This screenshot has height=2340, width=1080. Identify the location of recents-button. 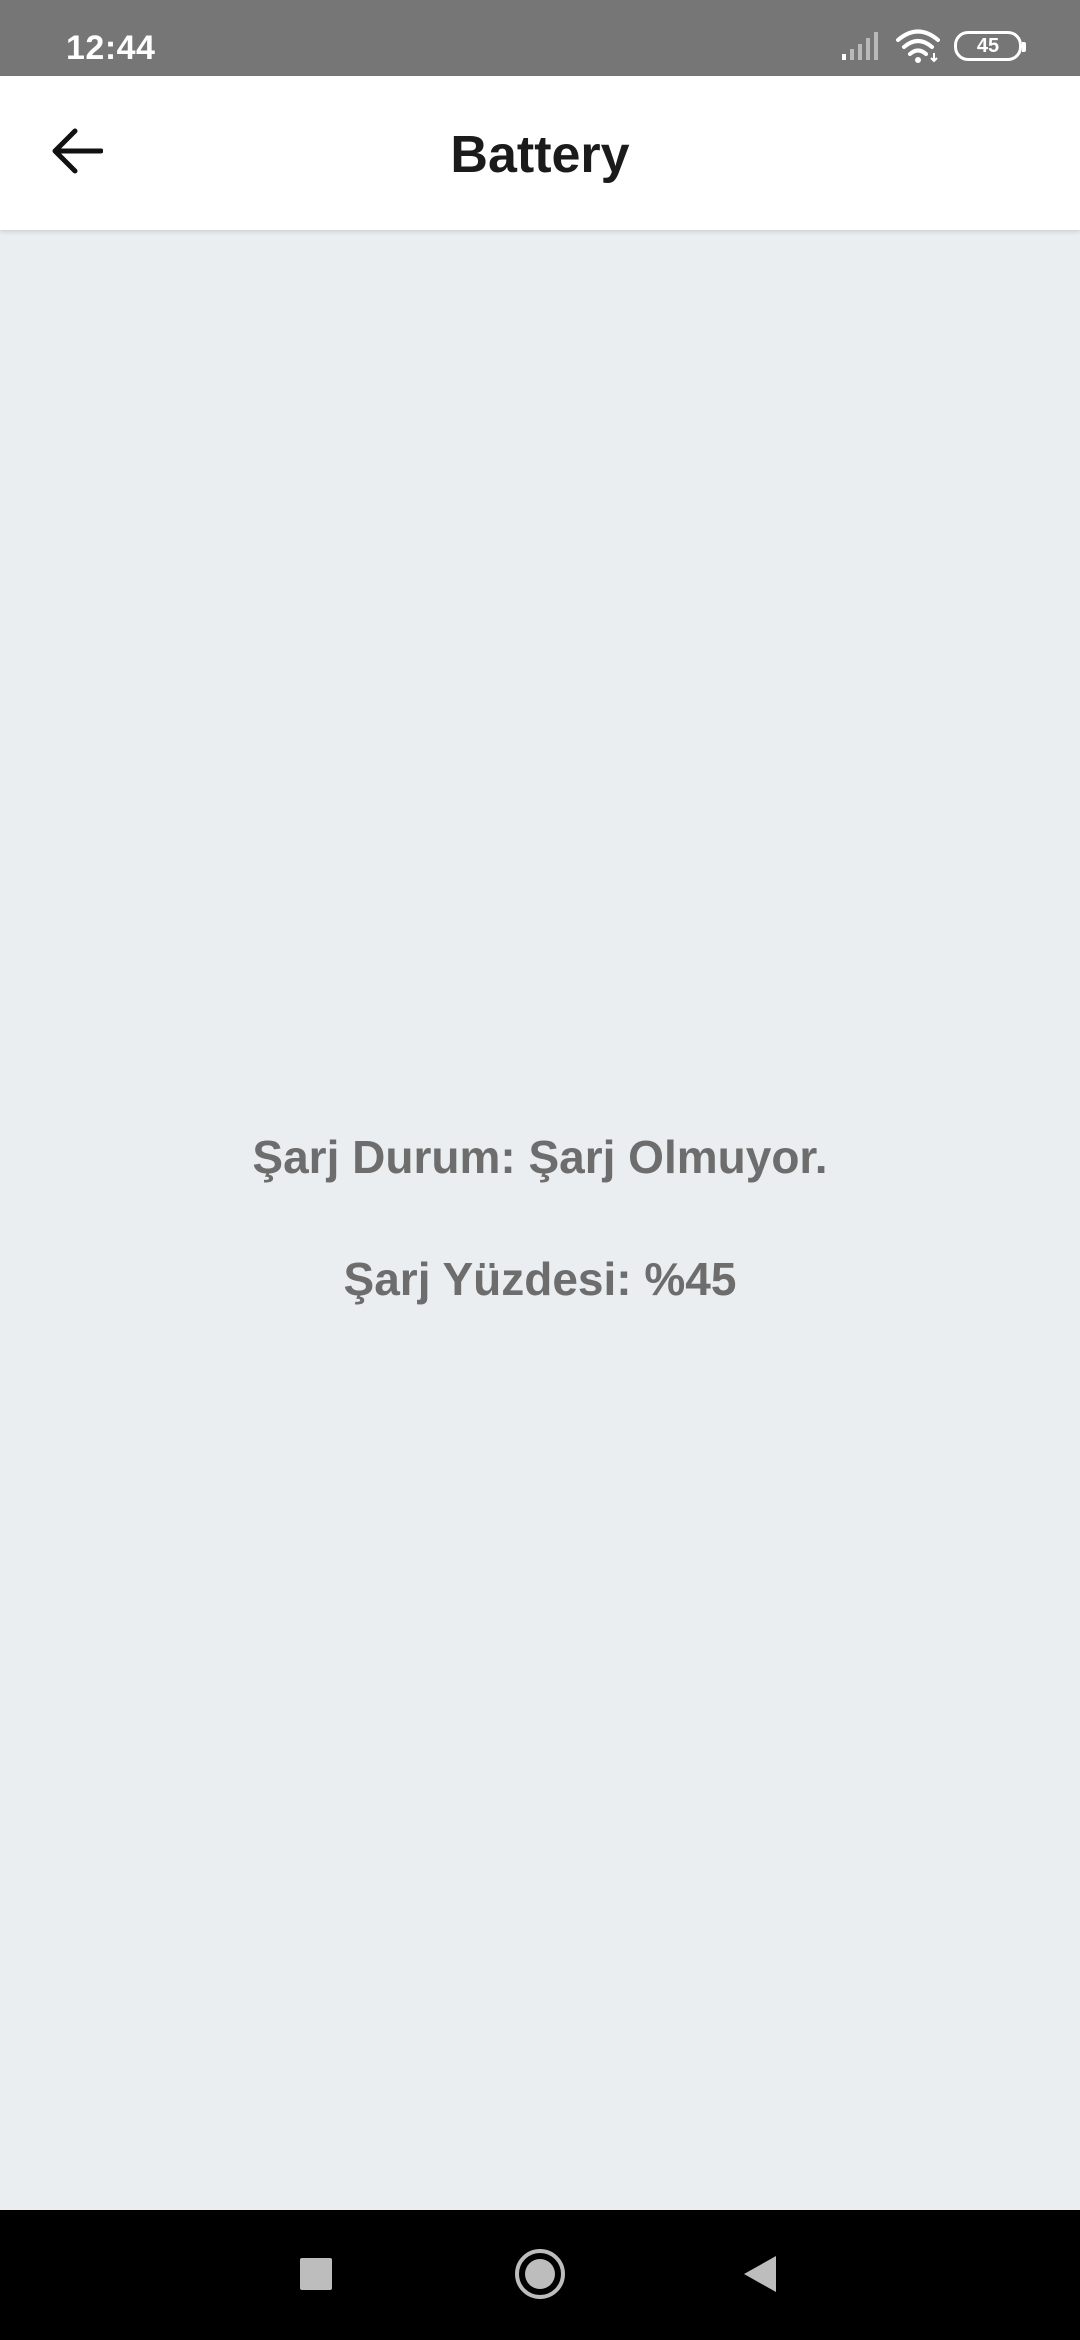
(316, 2276).